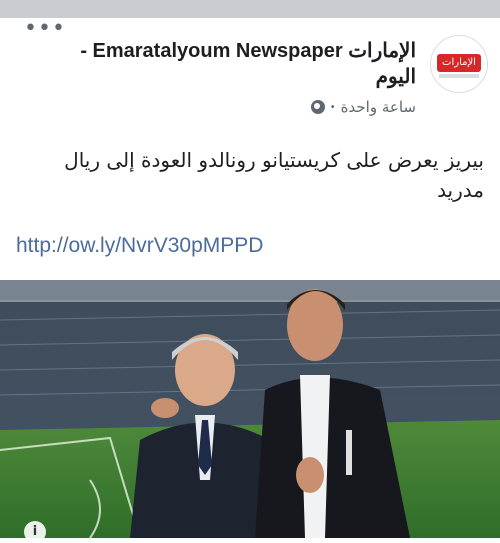 The width and height of the screenshot is (500, 543). Describe the element at coordinates (459, 70) in the screenshot. I see `page-logo: الإمارات اليوم` at that location.